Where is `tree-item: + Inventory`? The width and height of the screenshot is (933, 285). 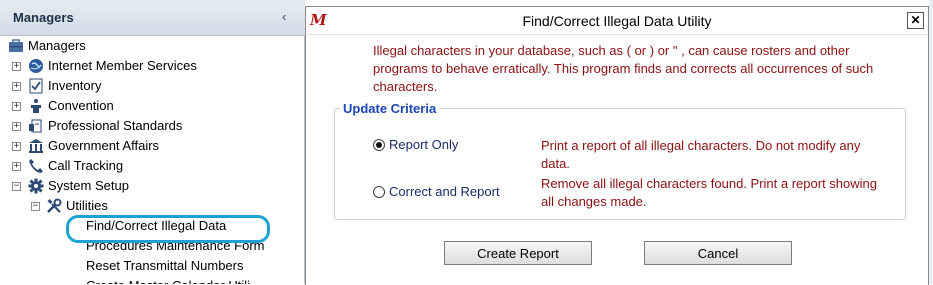
tree-item: + Inventory is located at coordinates (152, 86).